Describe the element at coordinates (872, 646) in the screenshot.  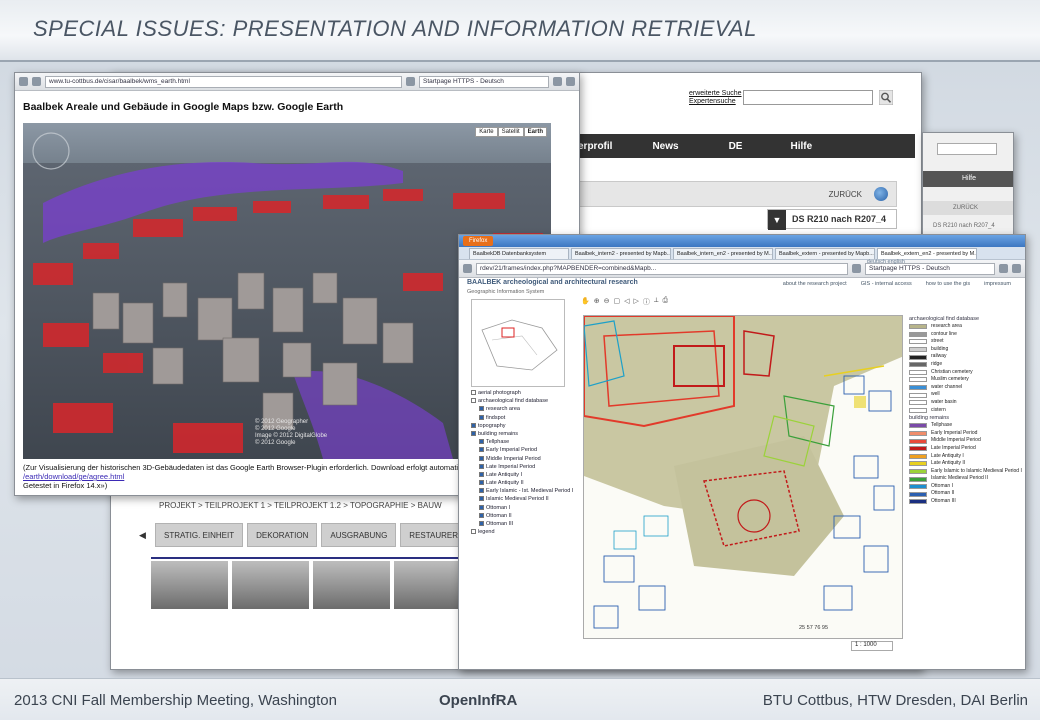
I see `scale-select: 1 : 1000` at that location.